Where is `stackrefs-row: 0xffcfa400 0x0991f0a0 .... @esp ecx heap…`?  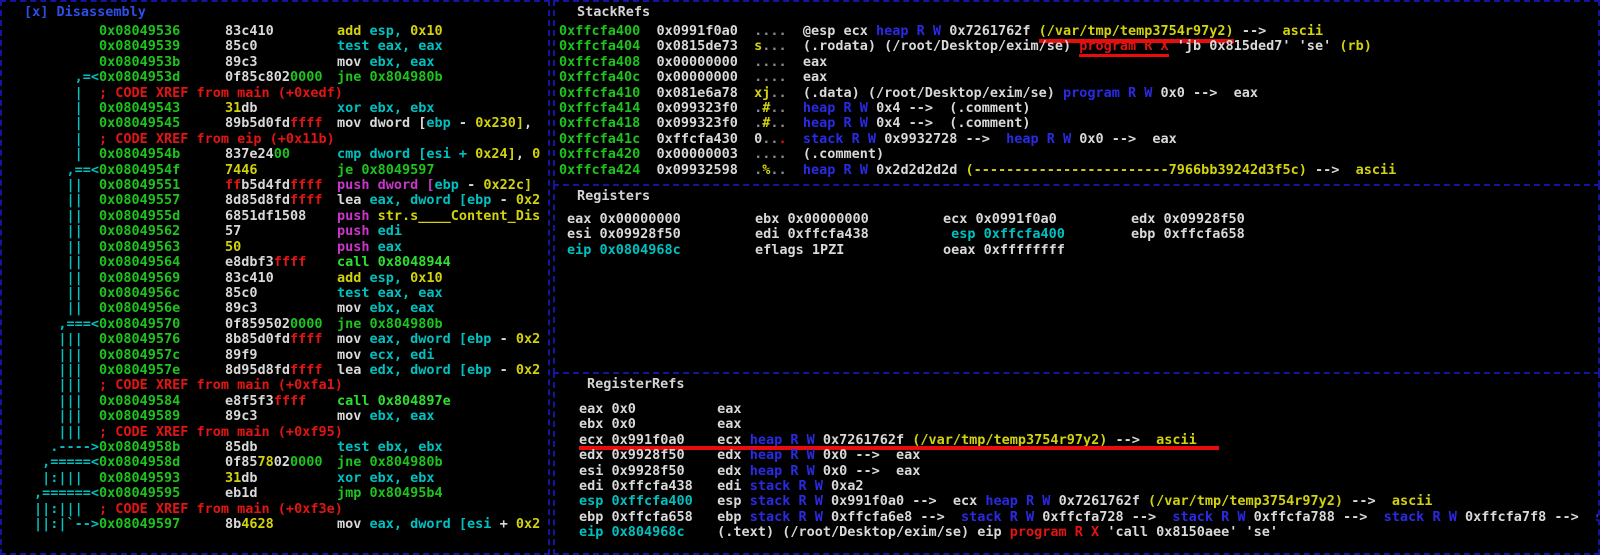
stackrefs-row: 0xffcfa400 0x0991f0a0 .... @esp ecx heap… is located at coordinates (1076, 33).